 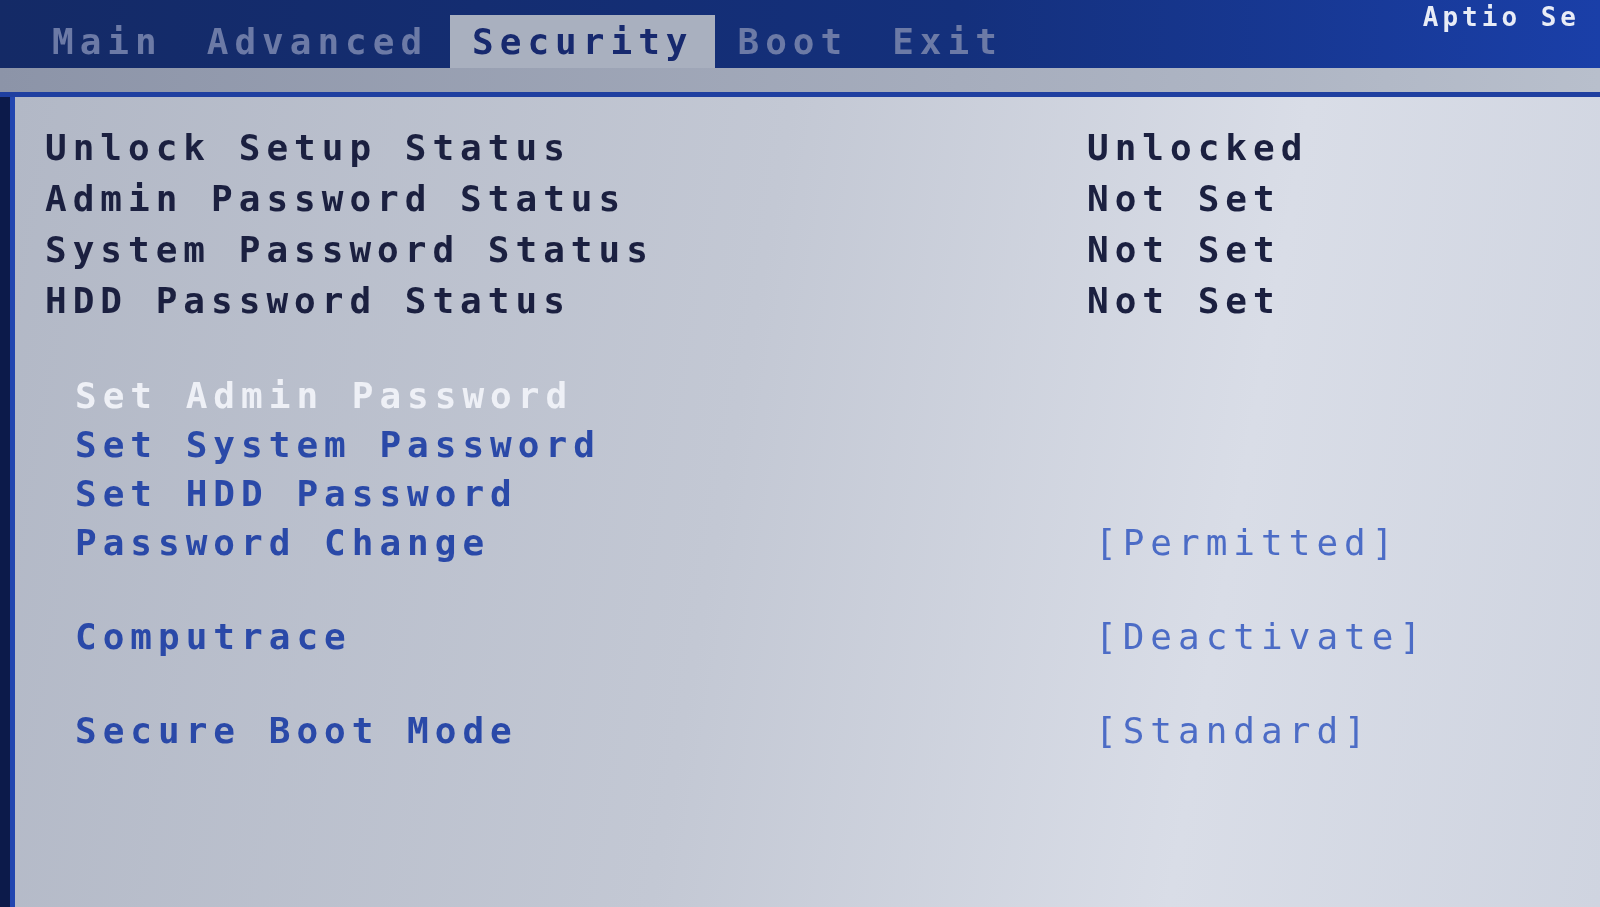 I want to click on menu-item: Set HDD Password, so click(x=296, y=493).